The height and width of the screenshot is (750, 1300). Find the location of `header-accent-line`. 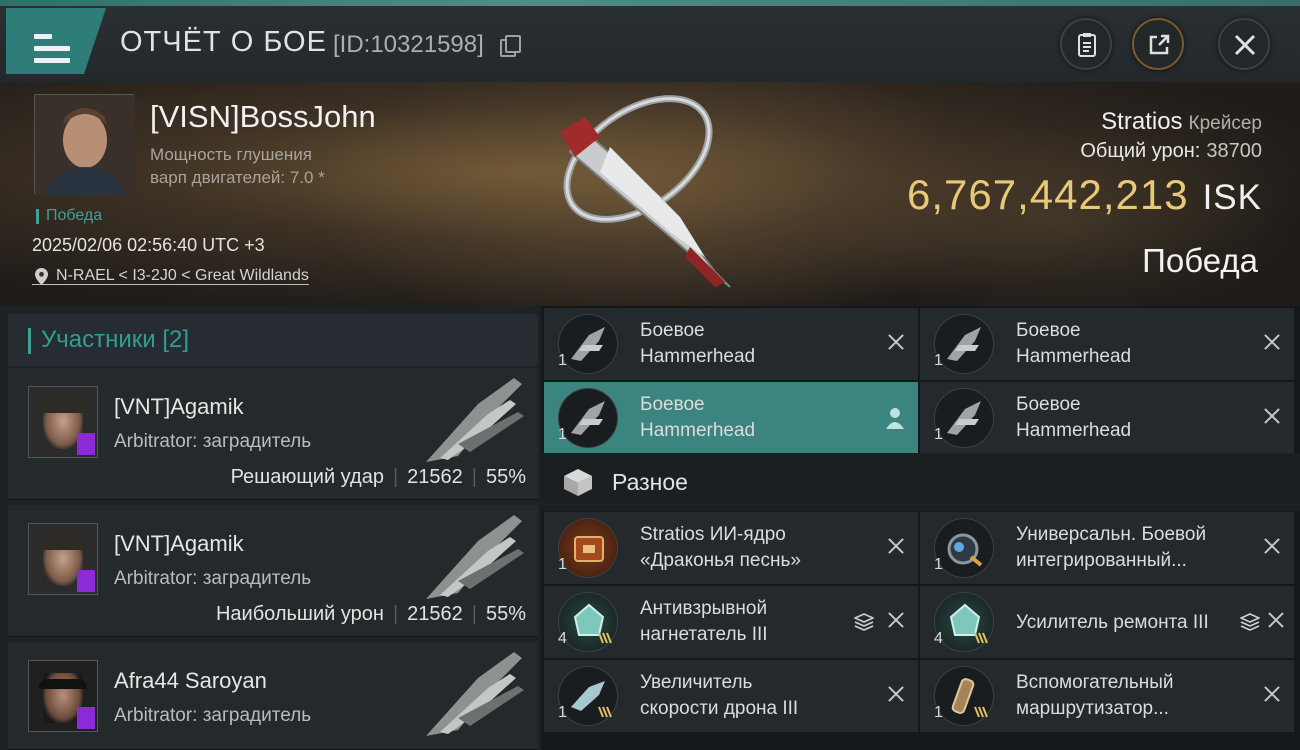

header-accent-line is located at coordinates (650, 3).